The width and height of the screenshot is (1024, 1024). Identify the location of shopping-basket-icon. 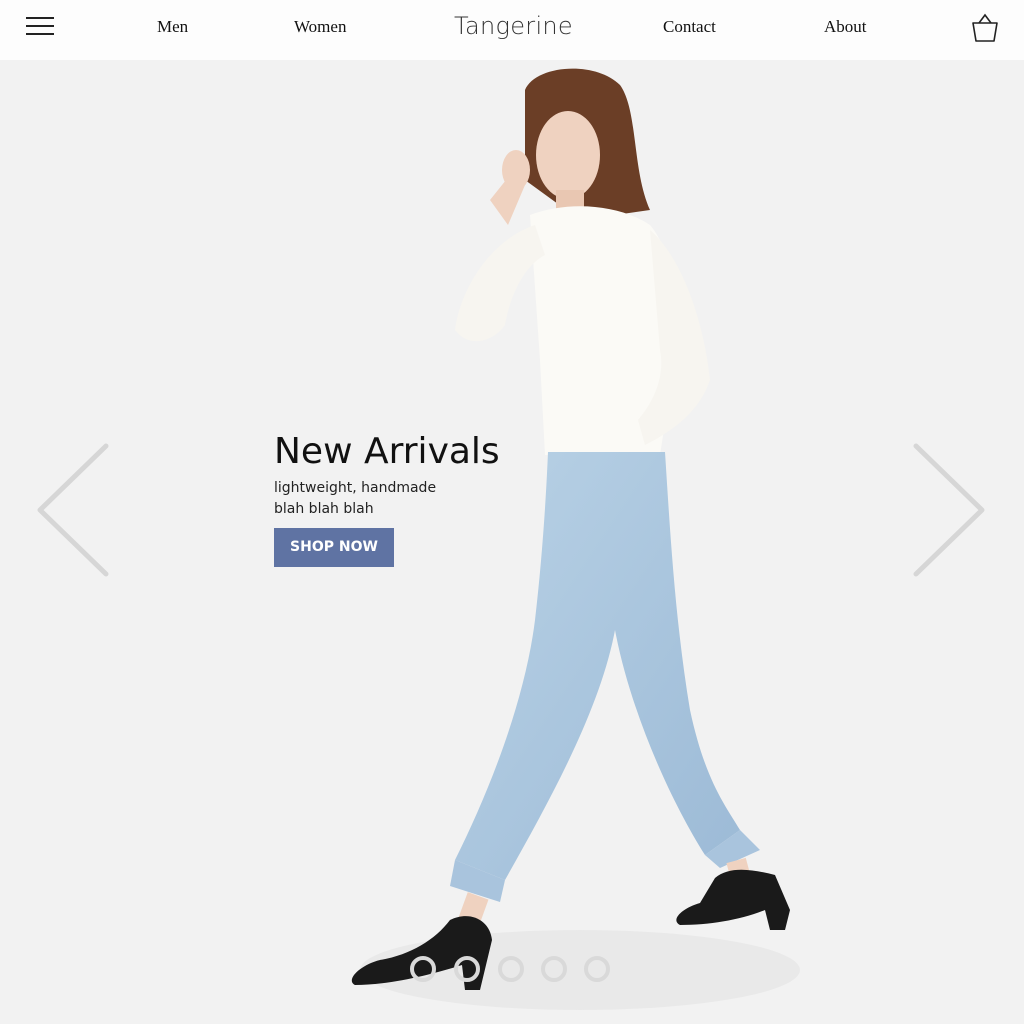
(985, 28).